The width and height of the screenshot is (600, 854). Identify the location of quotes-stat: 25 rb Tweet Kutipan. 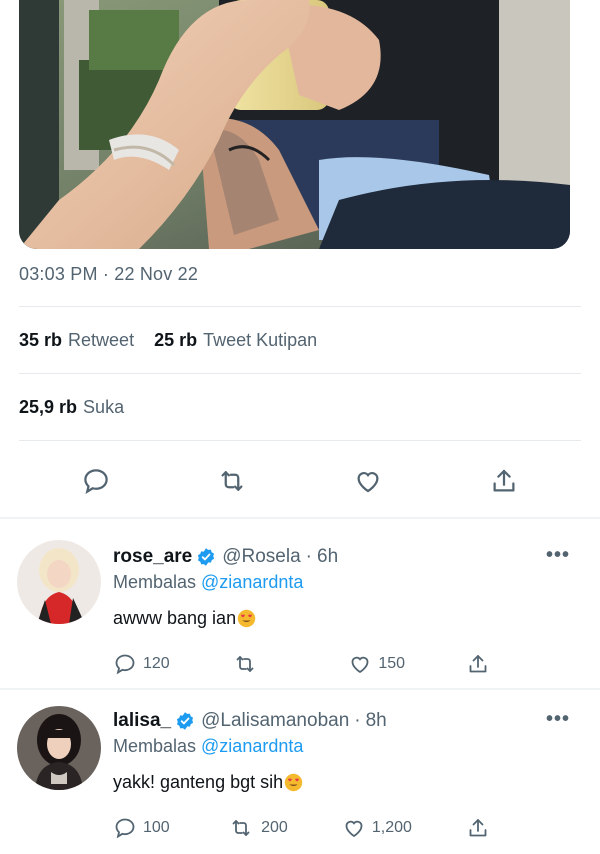
(235, 340).